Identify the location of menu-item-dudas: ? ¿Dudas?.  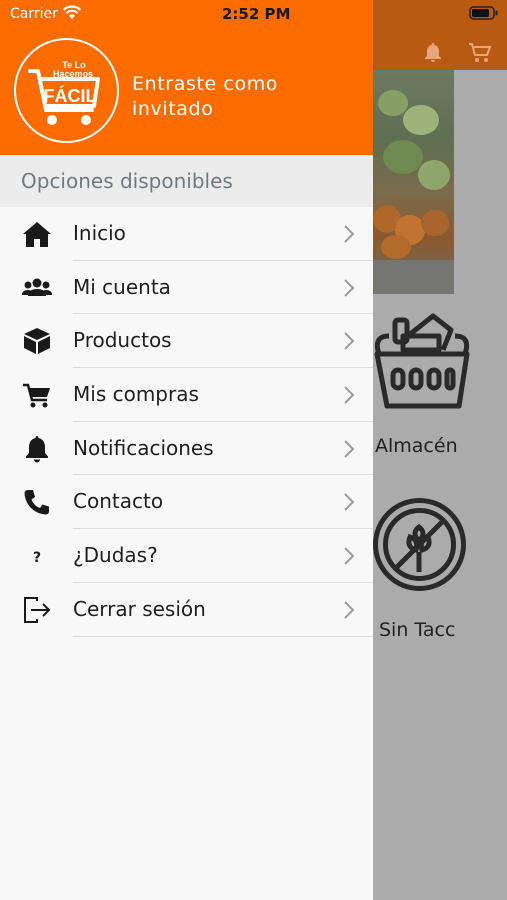
(186, 556).